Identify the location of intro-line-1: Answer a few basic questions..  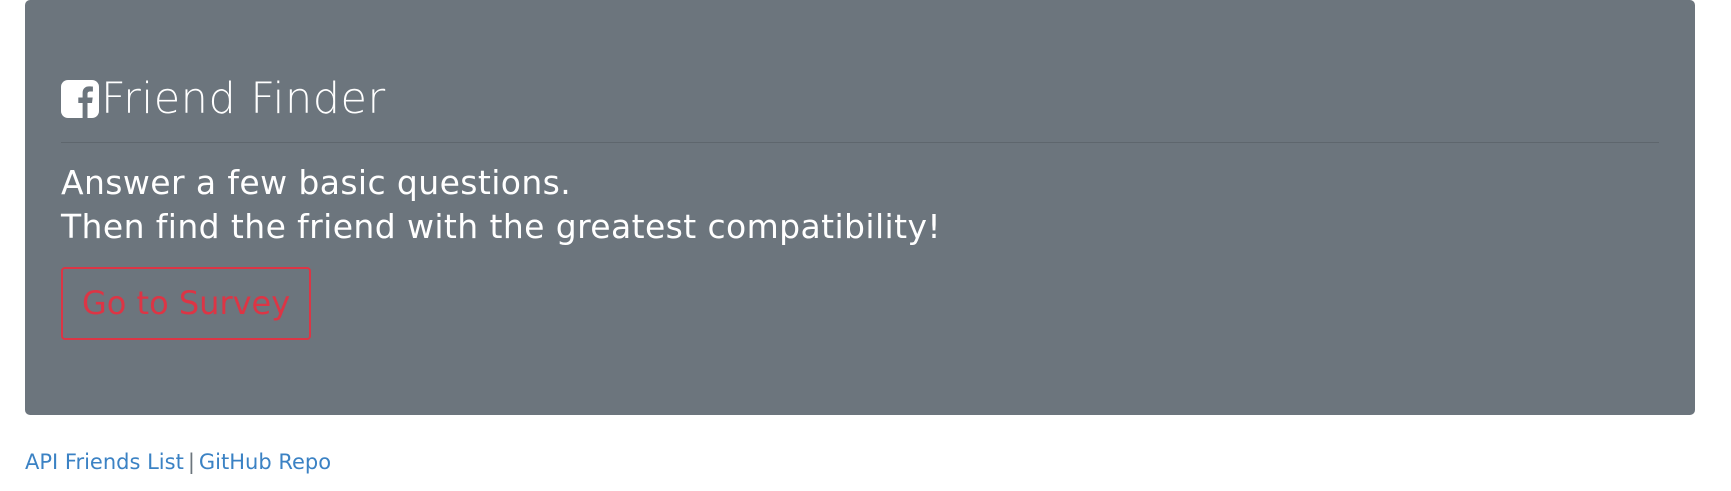
(316, 182).